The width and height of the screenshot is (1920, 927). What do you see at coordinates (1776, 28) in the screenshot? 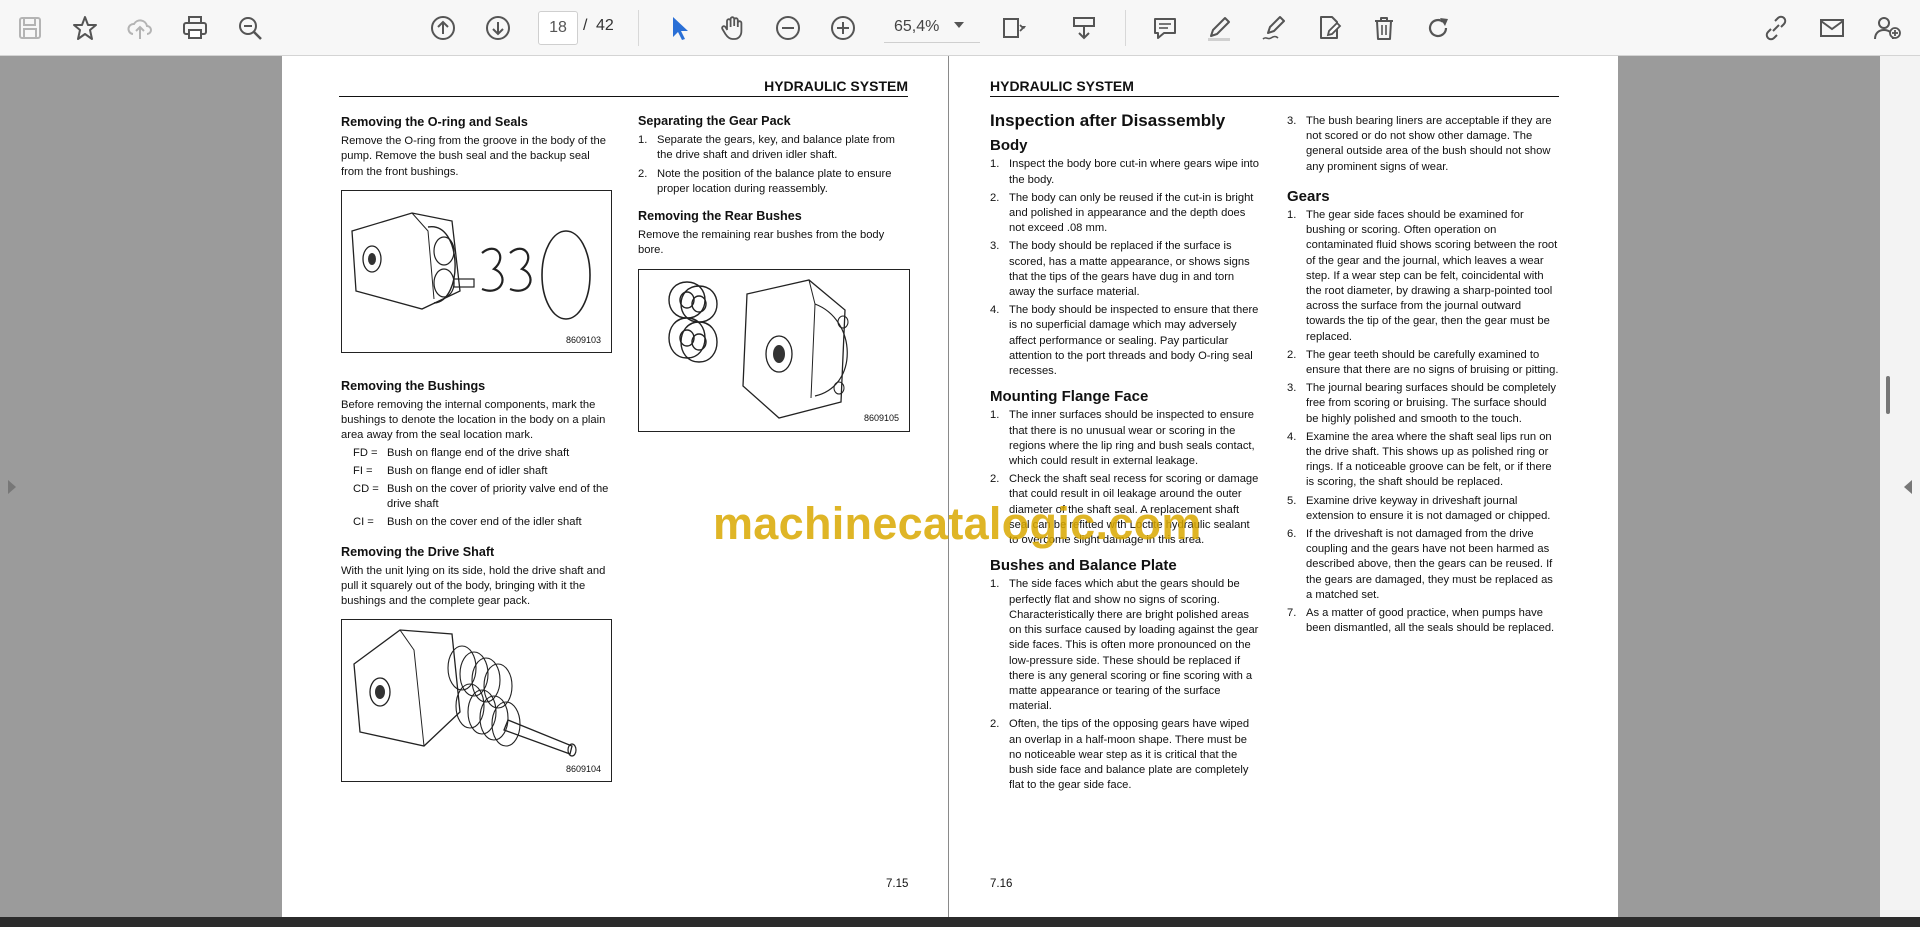
I see `share-link-icon` at bounding box center [1776, 28].